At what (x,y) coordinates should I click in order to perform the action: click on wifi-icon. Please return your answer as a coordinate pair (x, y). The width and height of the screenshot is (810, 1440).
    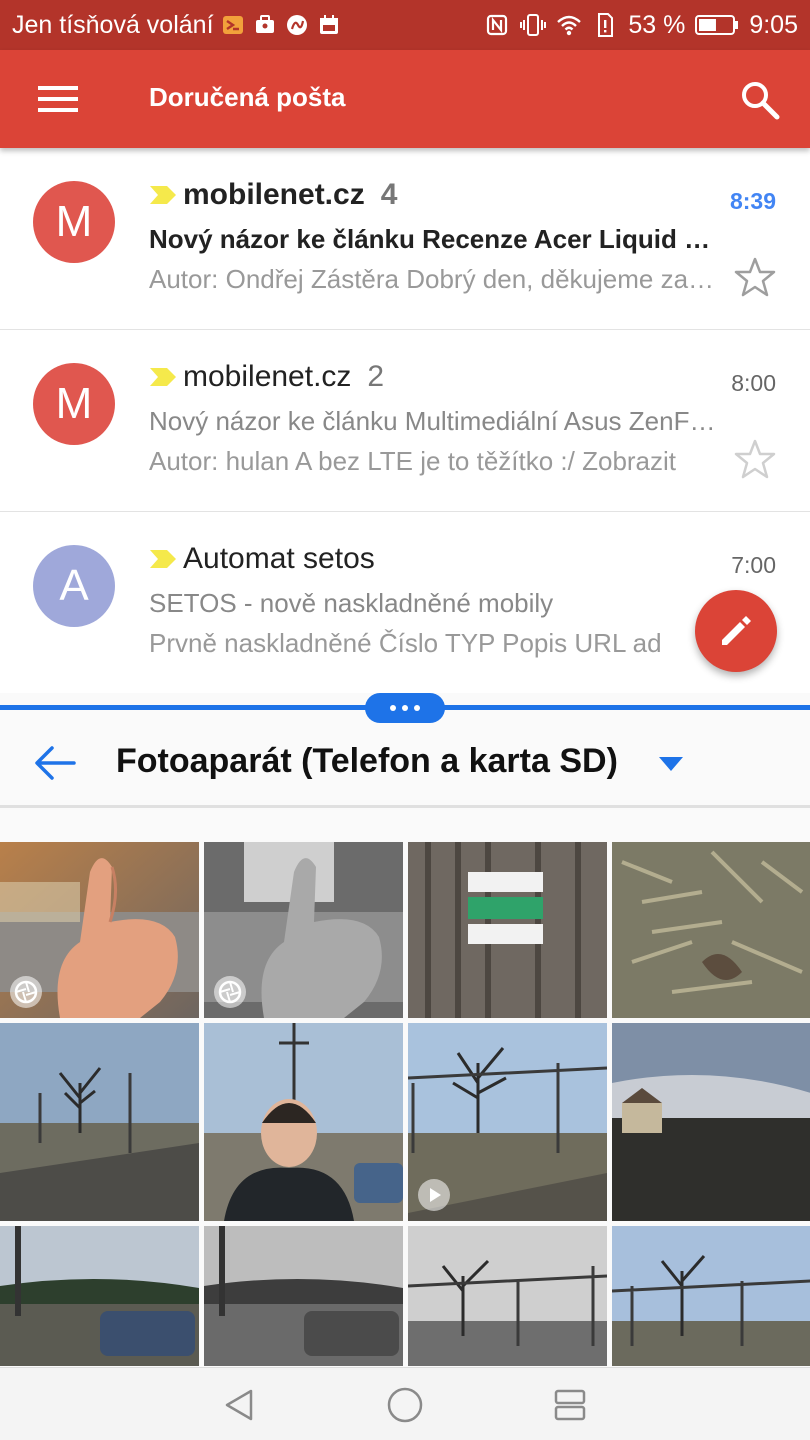
    Looking at the image, I should click on (569, 25).